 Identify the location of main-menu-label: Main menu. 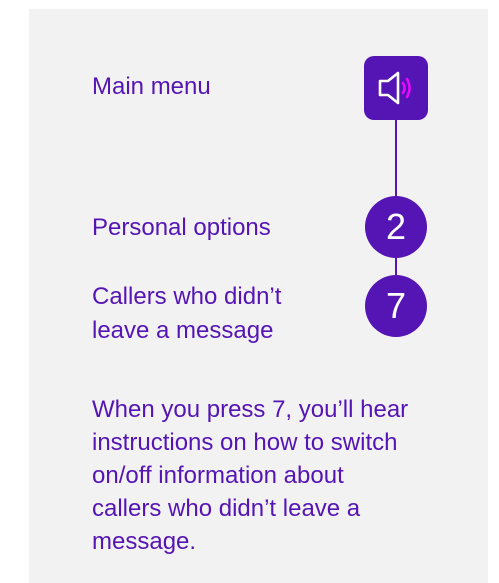
(151, 86).